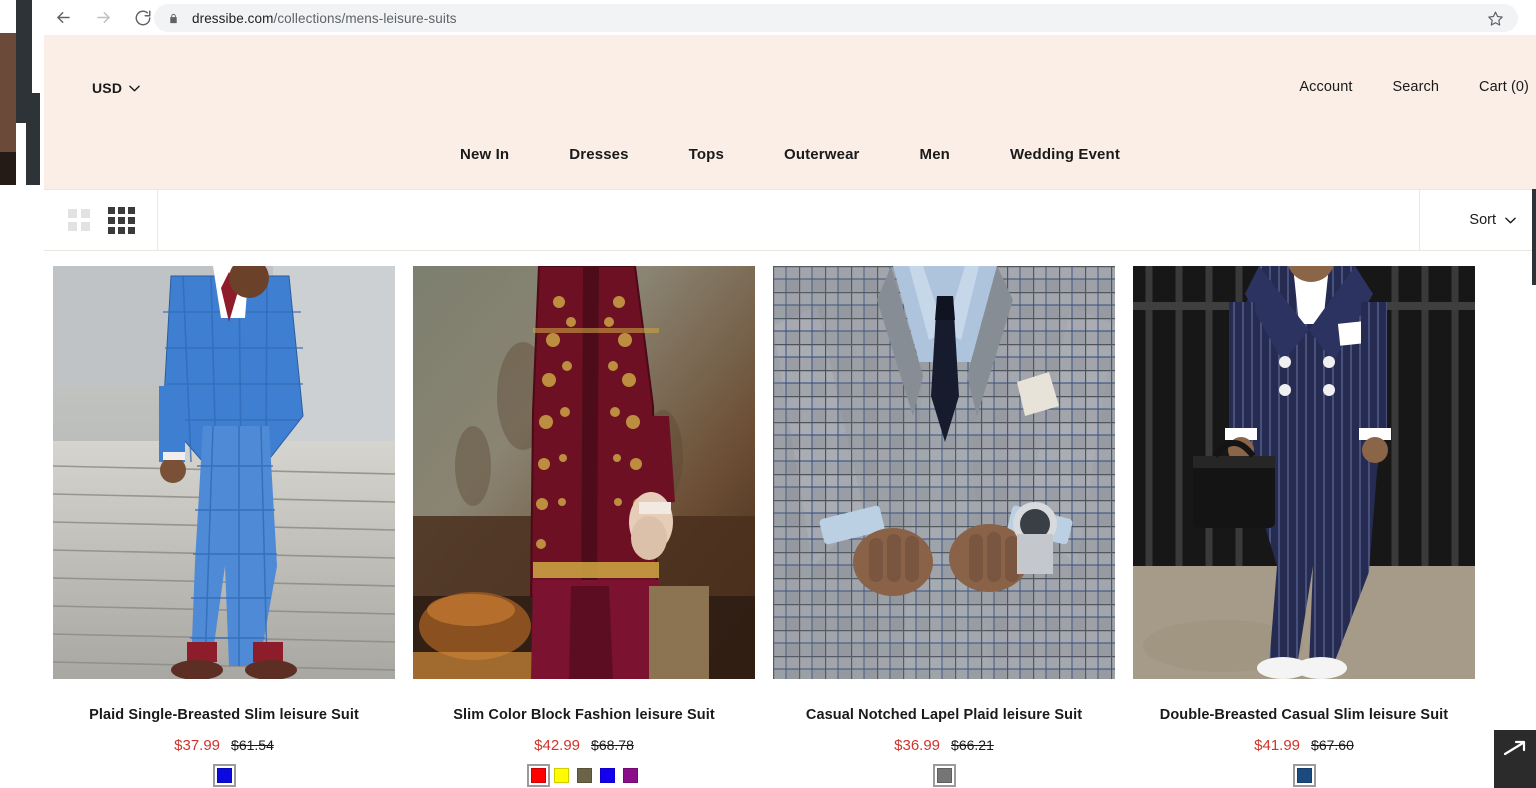 This screenshot has height=788, width=1536. I want to click on url-host: dressibe.com, so click(233, 18).